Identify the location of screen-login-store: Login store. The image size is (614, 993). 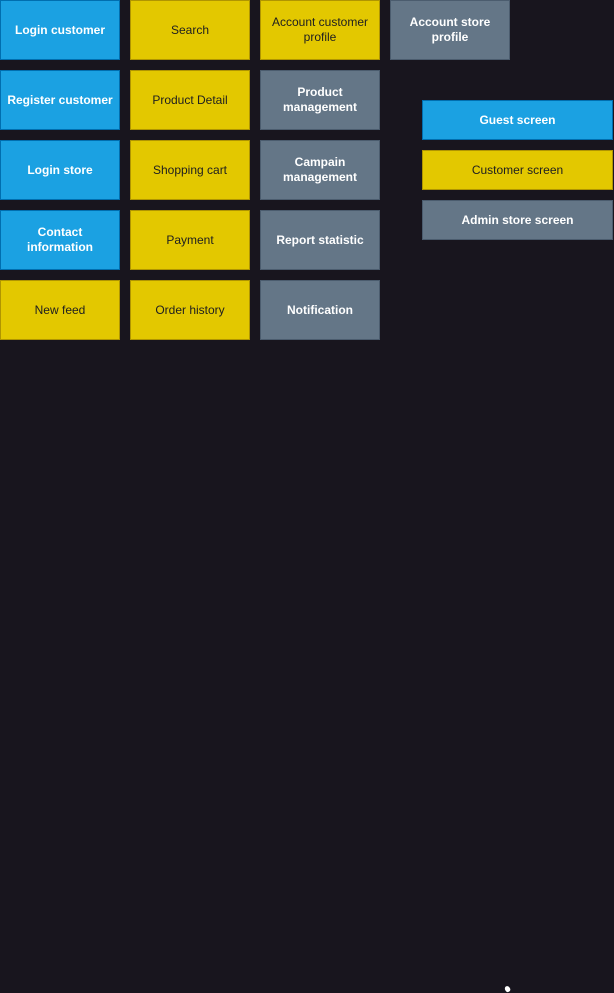
(60, 170).